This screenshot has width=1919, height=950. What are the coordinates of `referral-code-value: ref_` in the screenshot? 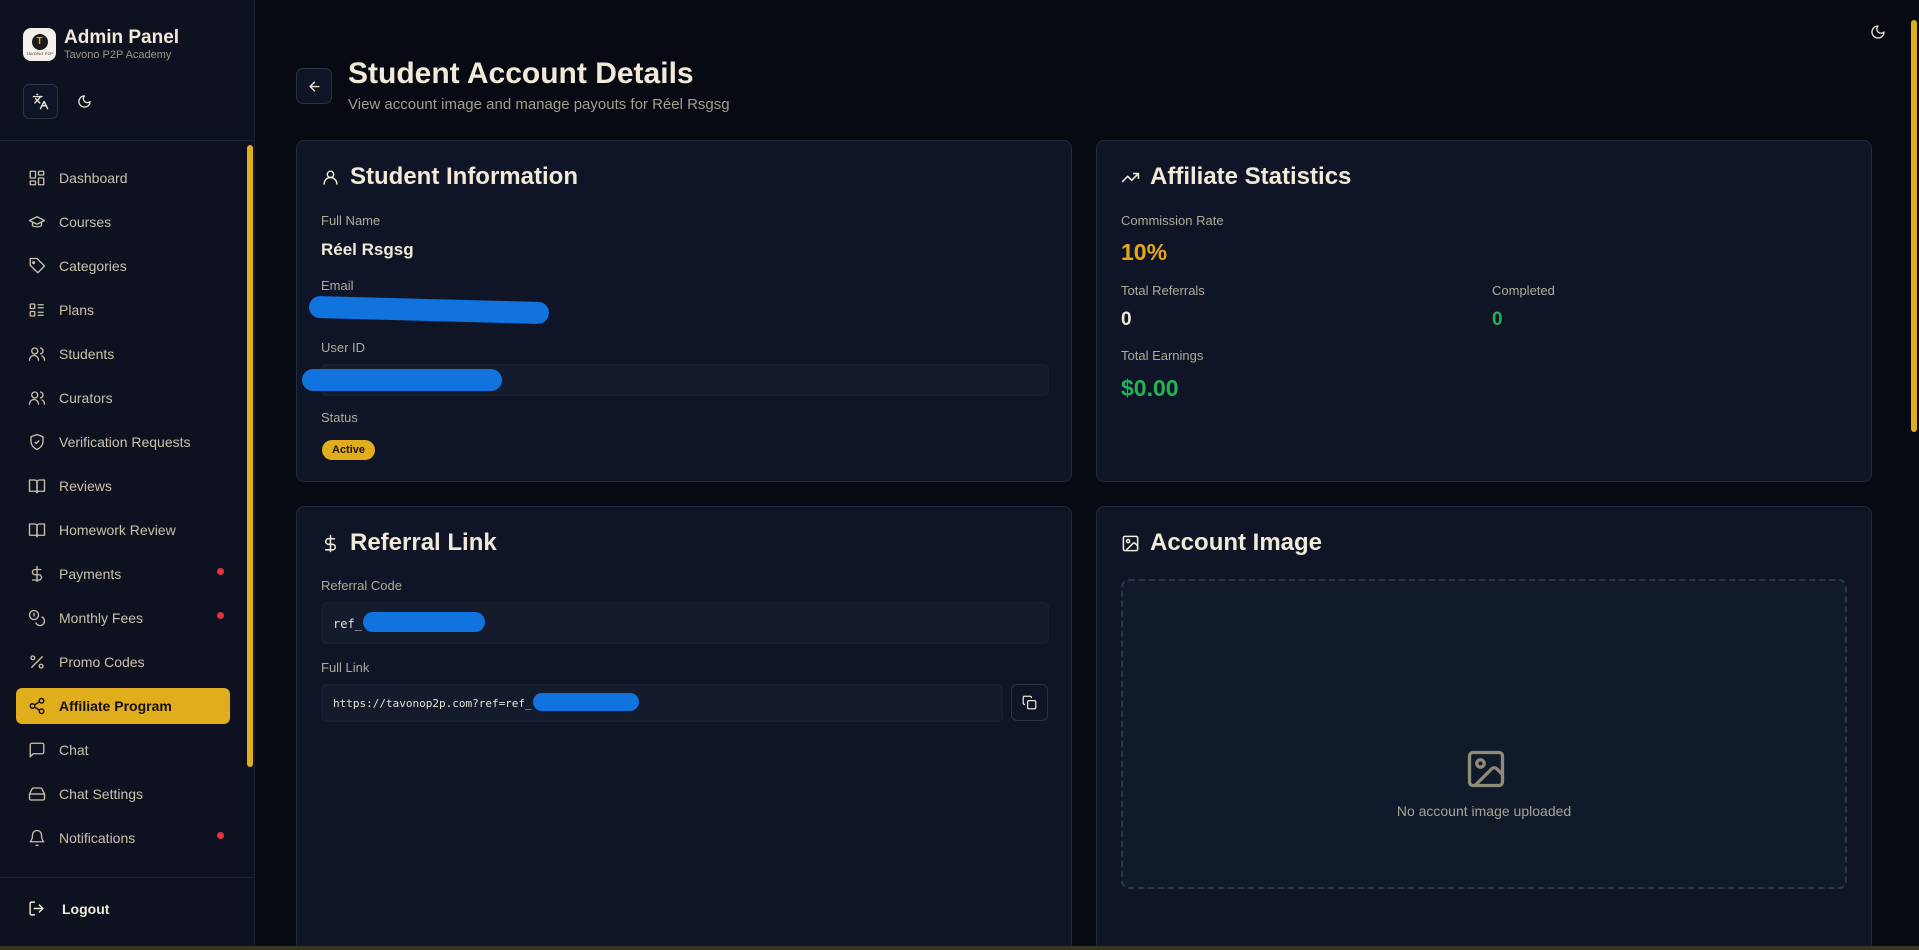 It's located at (347, 624).